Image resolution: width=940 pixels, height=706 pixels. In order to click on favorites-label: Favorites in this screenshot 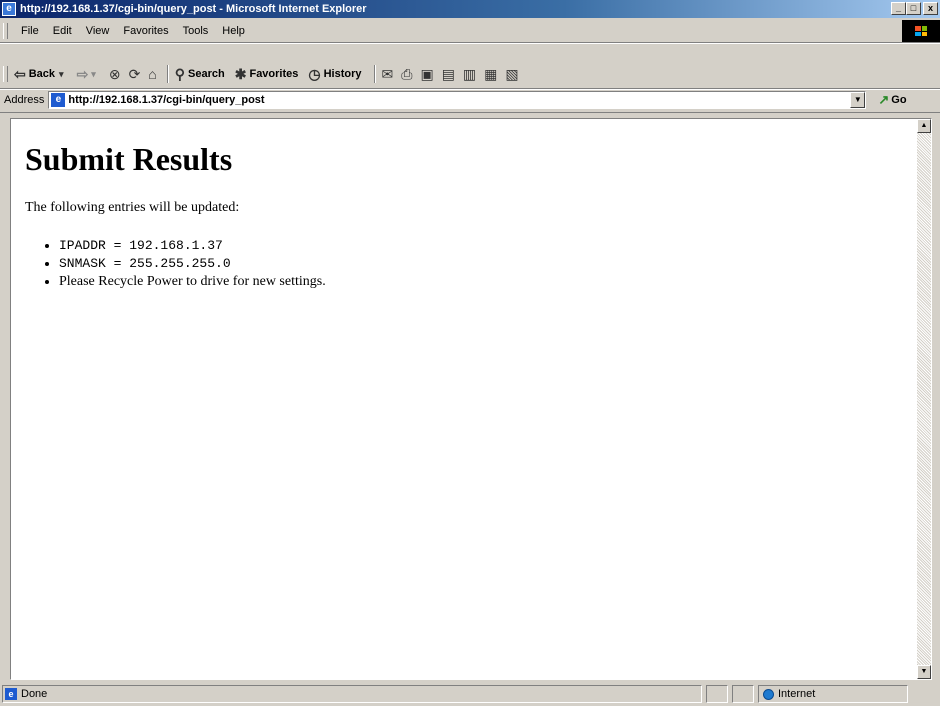, I will do `click(274, 74)`.